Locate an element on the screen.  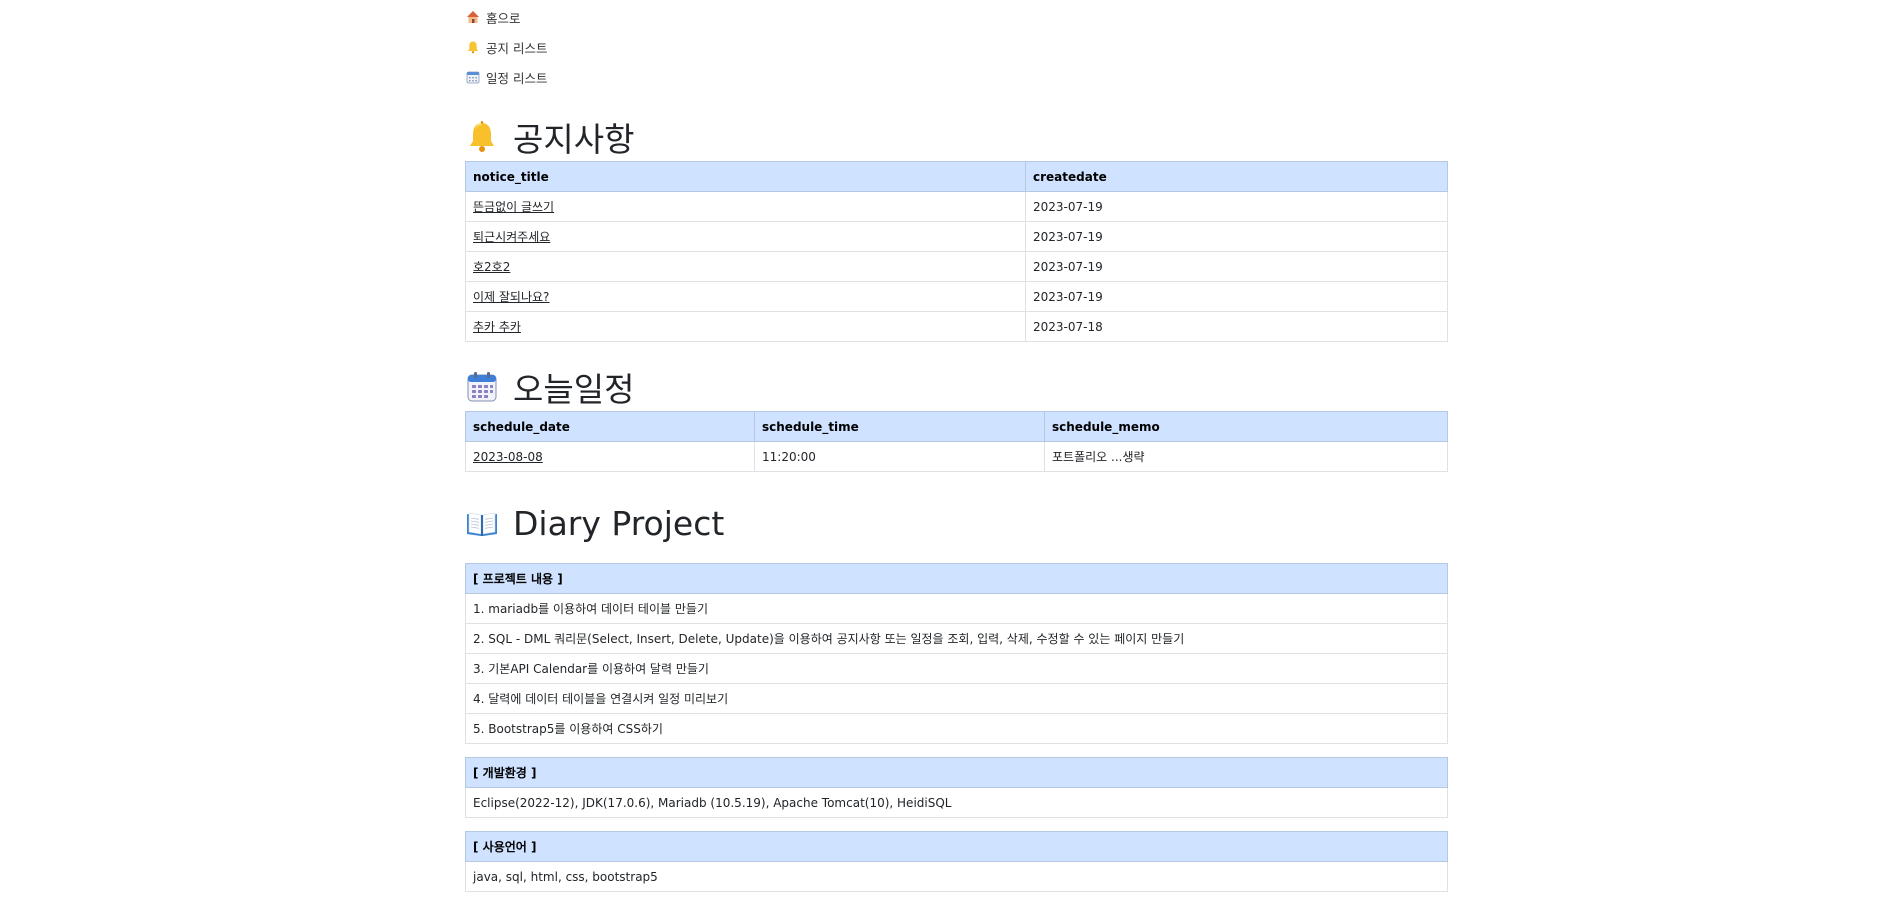
project-lang-header: [ 사용언어 ] is located at coordinates (956, 846).